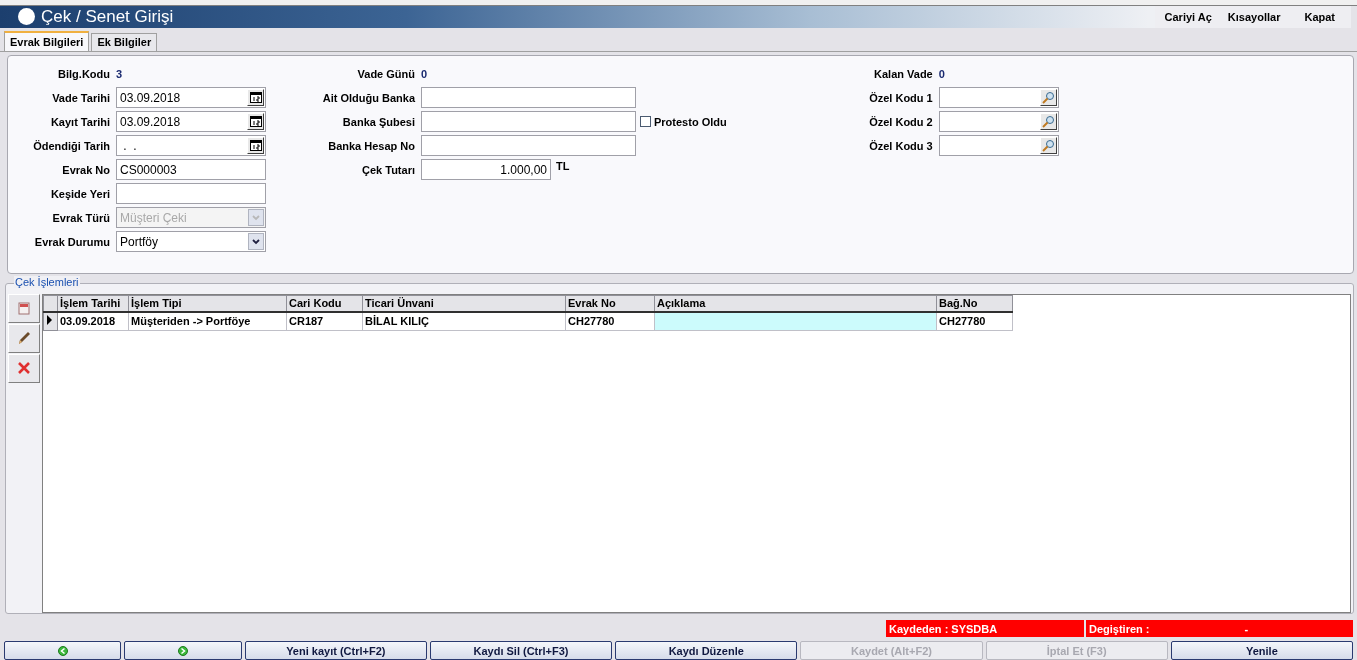 The image size is (1357, 660). Describe the element at coordinates (385, 74) in the screenshot. I see `field-label: Vade Günü` at that location.